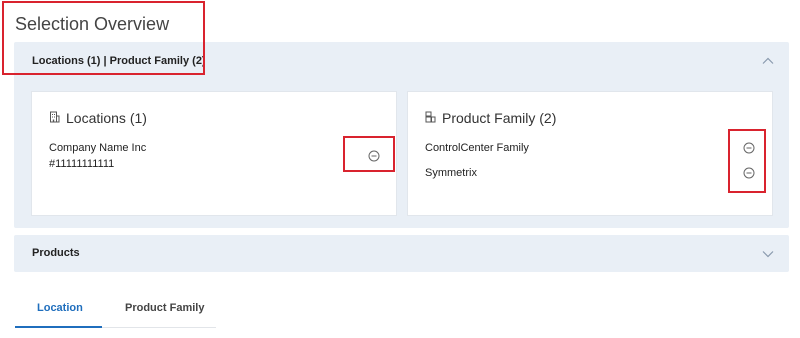 This screenshot has width=800, height=338. What do you see at coordinates (56, 253) in the screenshot?
I see `products-panel-header: Products` at bounding box center [56, 253].